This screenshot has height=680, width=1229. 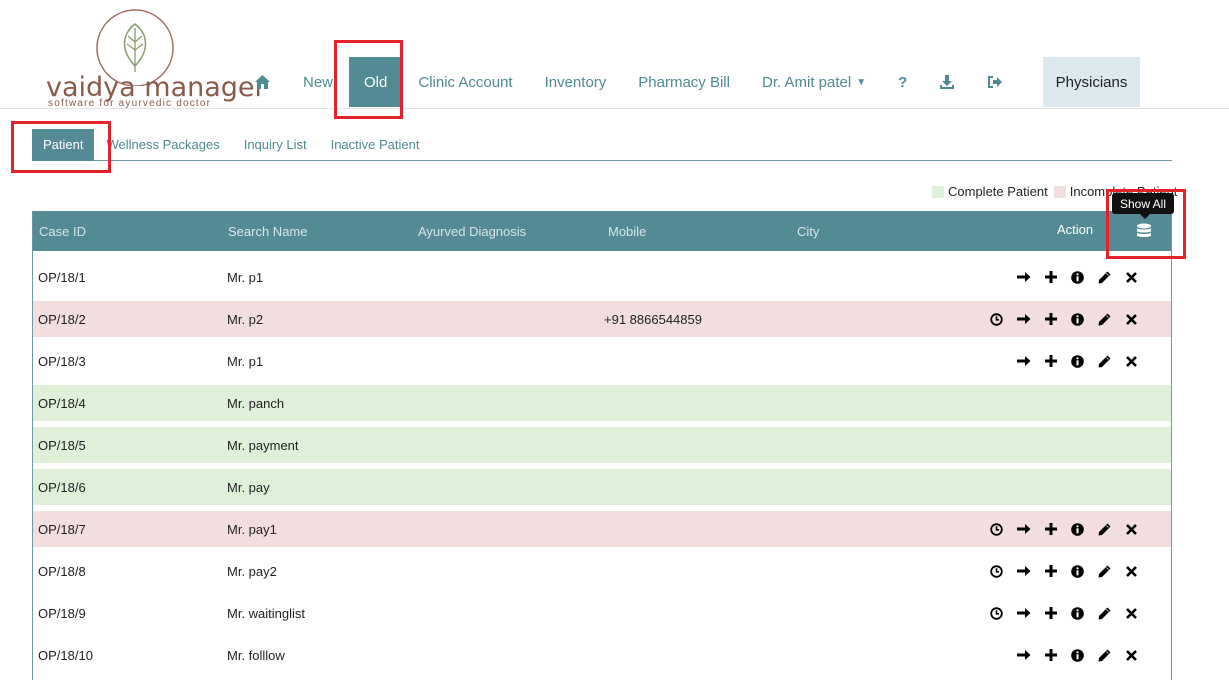 I want to click on database-icon, so click(x=1144, y=233).